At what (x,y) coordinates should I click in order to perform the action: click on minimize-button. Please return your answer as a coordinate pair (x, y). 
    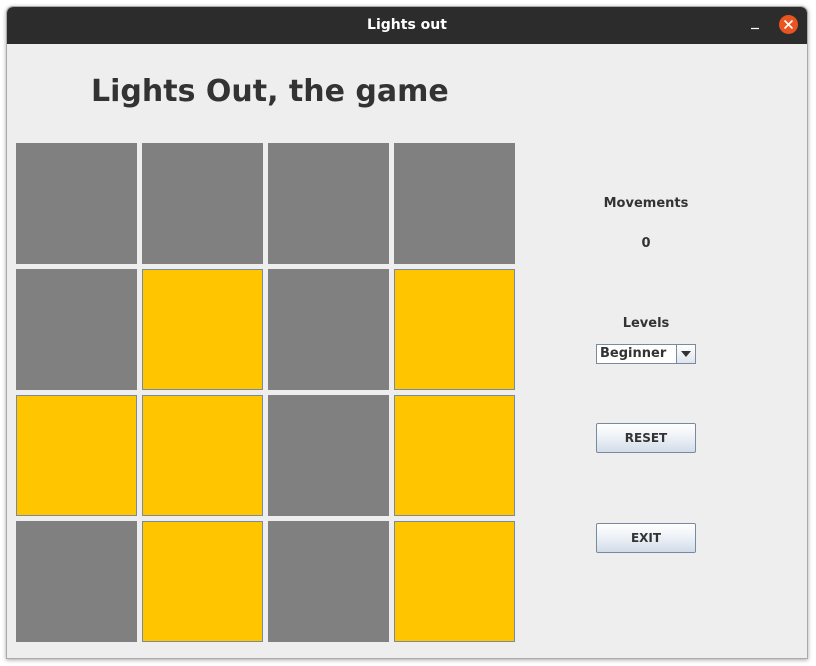
    Looking at the image, I should click on (755, 26).